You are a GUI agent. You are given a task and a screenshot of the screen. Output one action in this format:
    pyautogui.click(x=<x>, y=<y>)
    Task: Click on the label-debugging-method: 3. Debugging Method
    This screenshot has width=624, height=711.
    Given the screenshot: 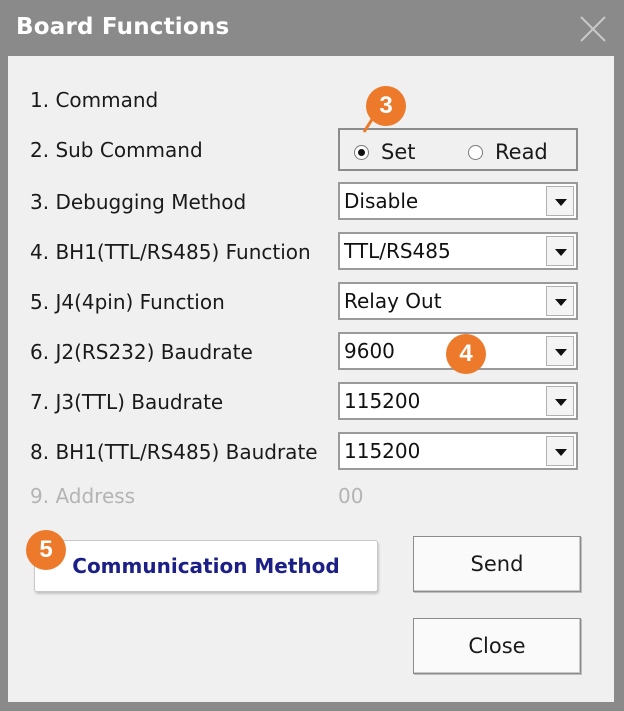 What is the action you would take?
    pyautogui.click(x=138, y=202)
    